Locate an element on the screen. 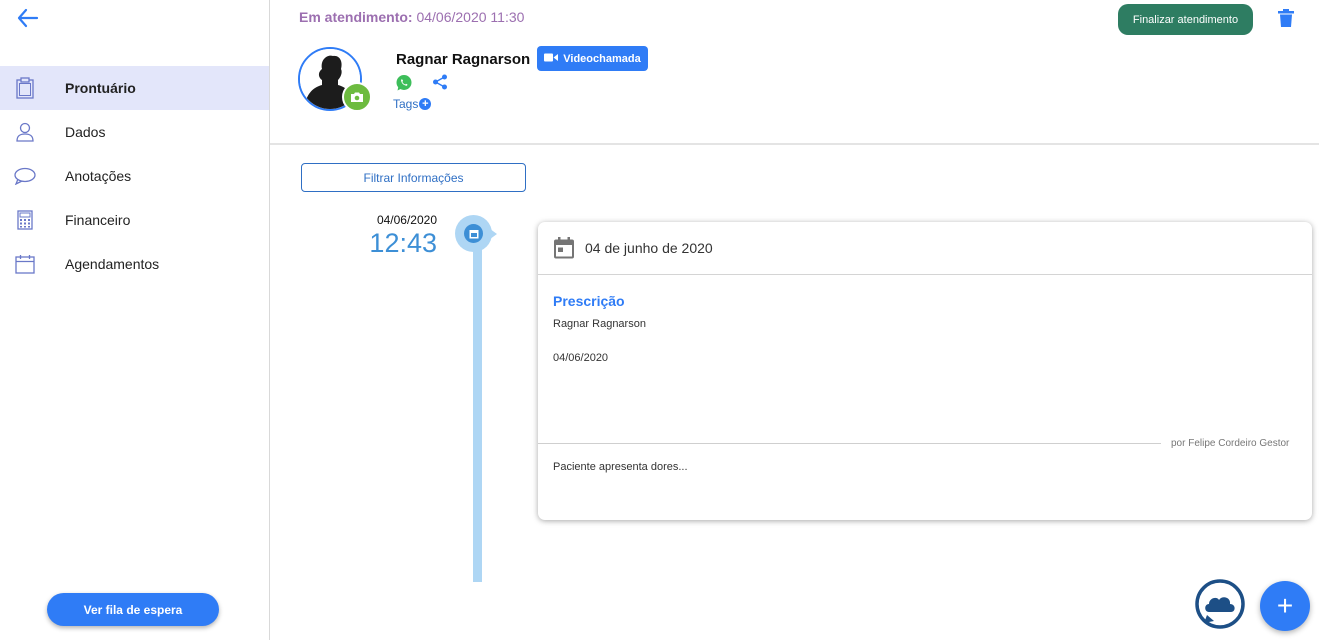 Image resolution: width=1319 pixels, height=640 pixels. sidebar-item-label: Prontuário is located at coordinates (100, 88).